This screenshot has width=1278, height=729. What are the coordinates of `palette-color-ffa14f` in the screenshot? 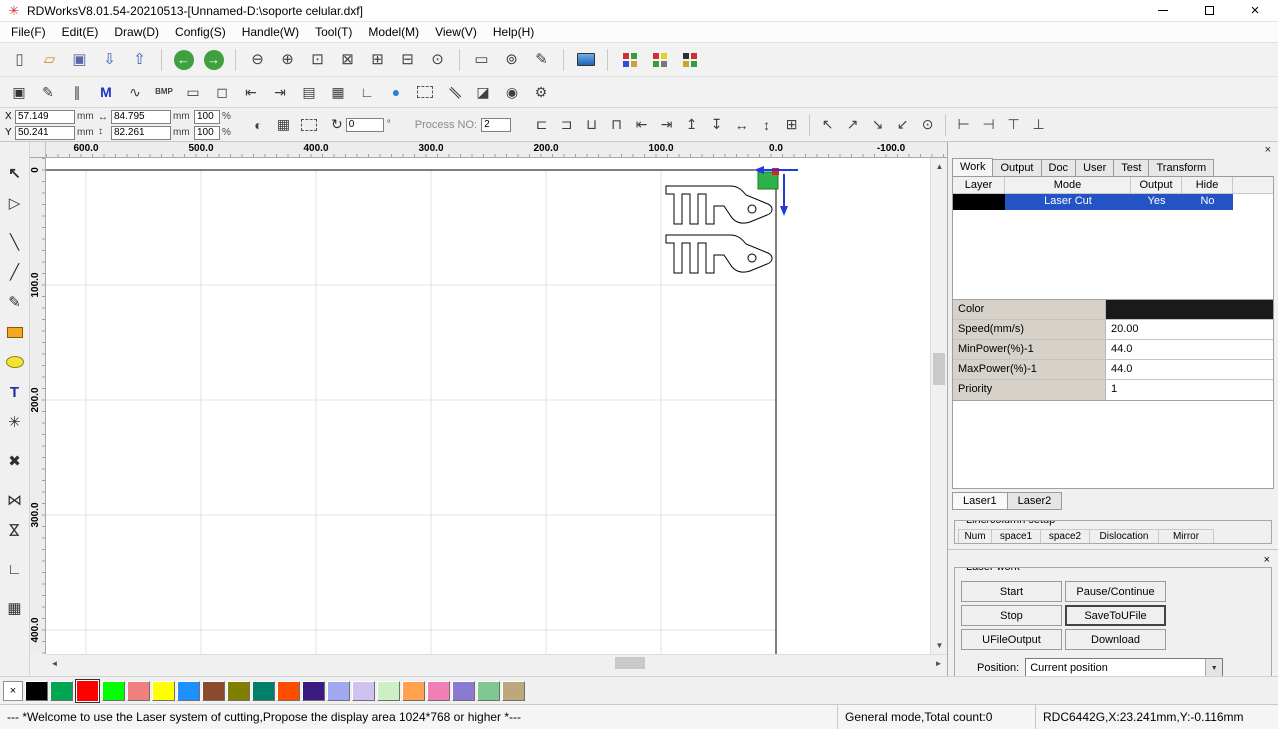 It's located at (413, 690).